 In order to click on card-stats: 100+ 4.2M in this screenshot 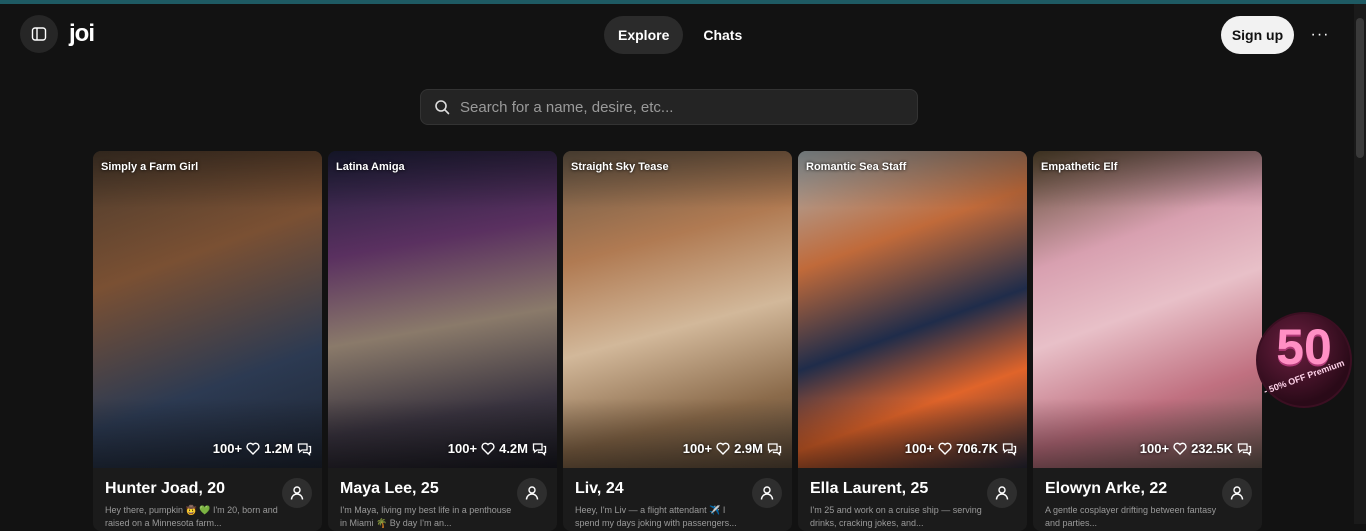, I will do `click(497, 448)`.